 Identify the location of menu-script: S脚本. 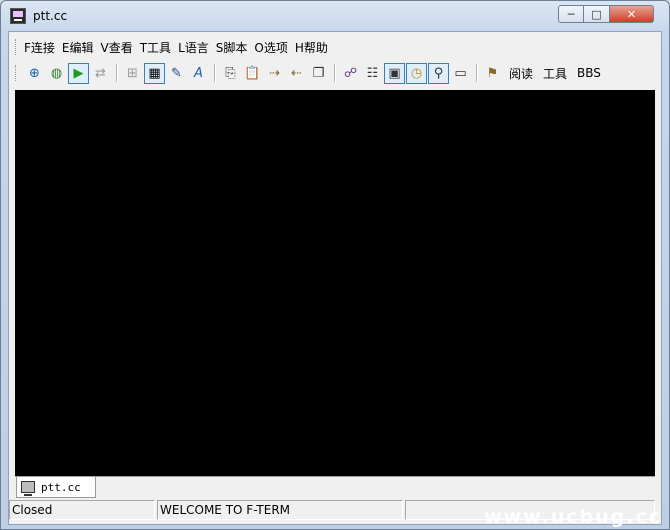
(234, 47).